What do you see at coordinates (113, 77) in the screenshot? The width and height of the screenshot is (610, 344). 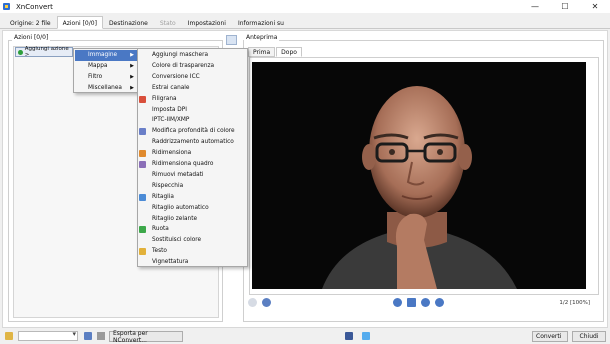 I see `menu-item-filtro: Filtro ▶` at bounding box center [113, 77].